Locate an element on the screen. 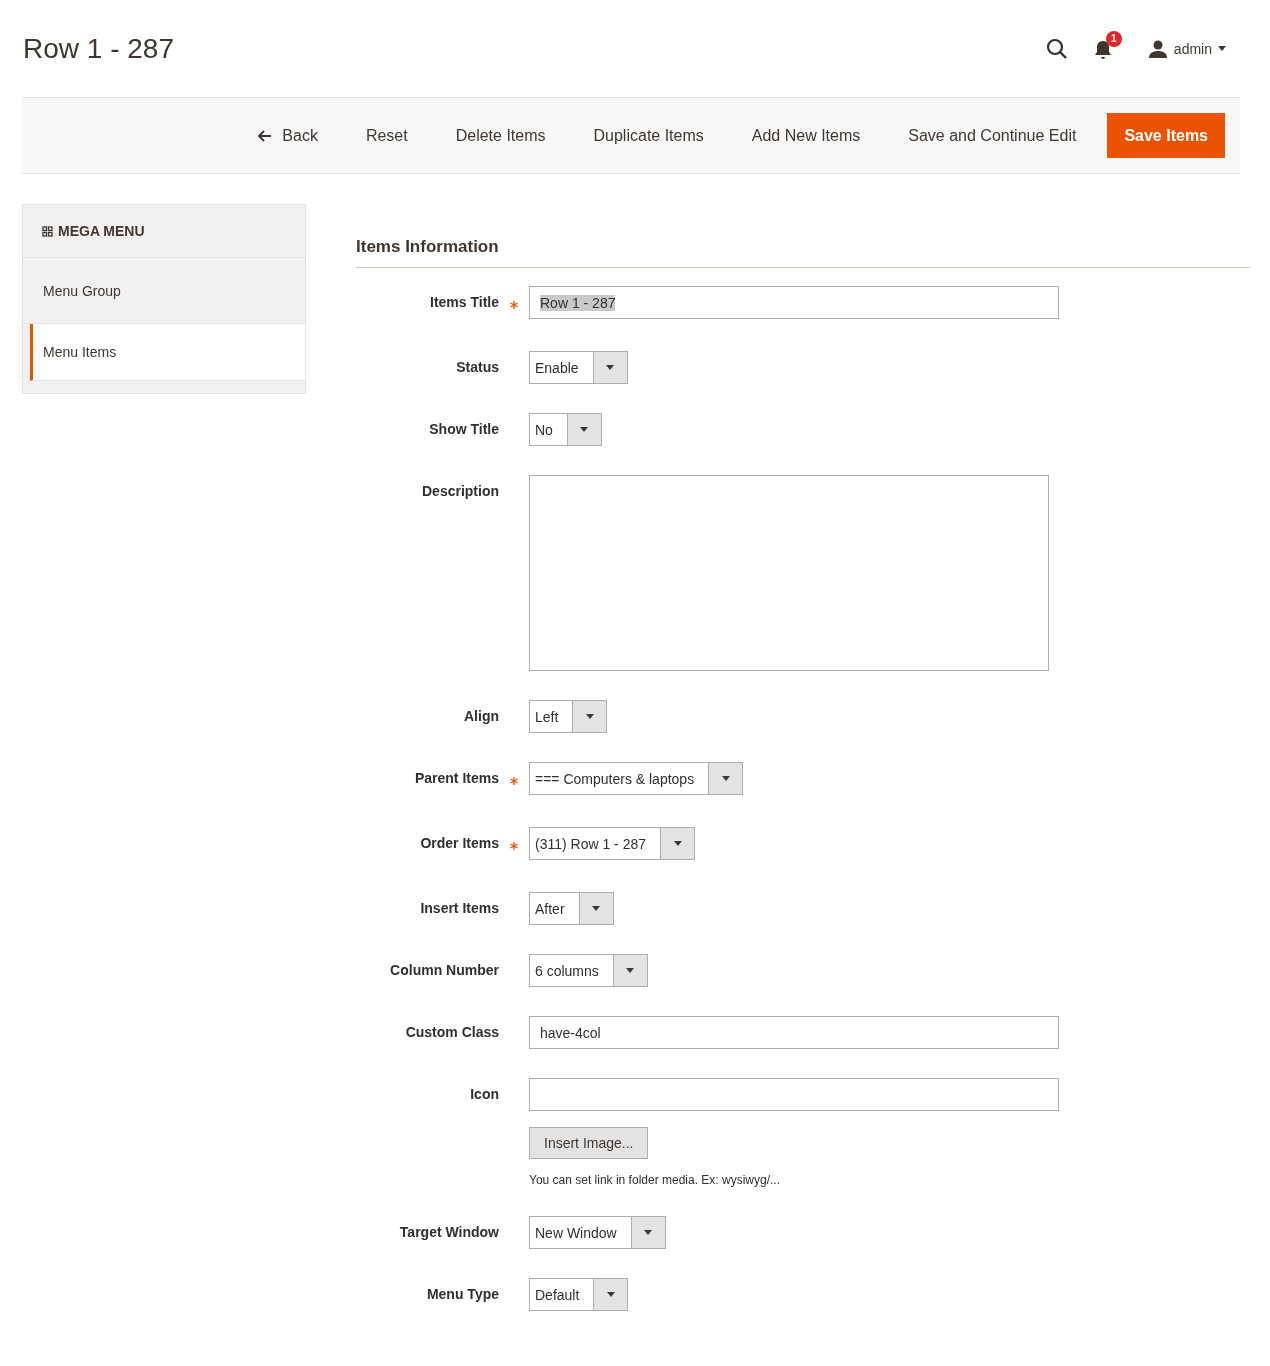 Image resolution: width=1270 pixels, height=1366 pixels. text-field: Row 1 - 287 is located at coordinates (794, 302).